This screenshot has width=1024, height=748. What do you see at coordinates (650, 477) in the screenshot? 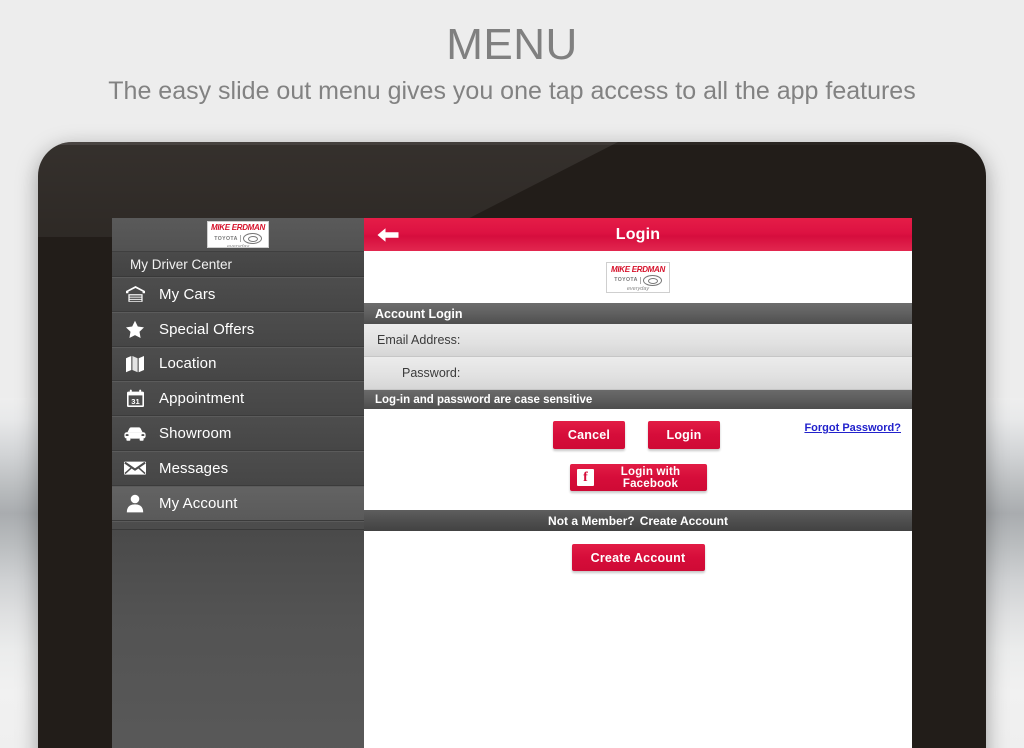
I see `facebook-button-label: Login with Facebook` at bounding box center [650, 477].